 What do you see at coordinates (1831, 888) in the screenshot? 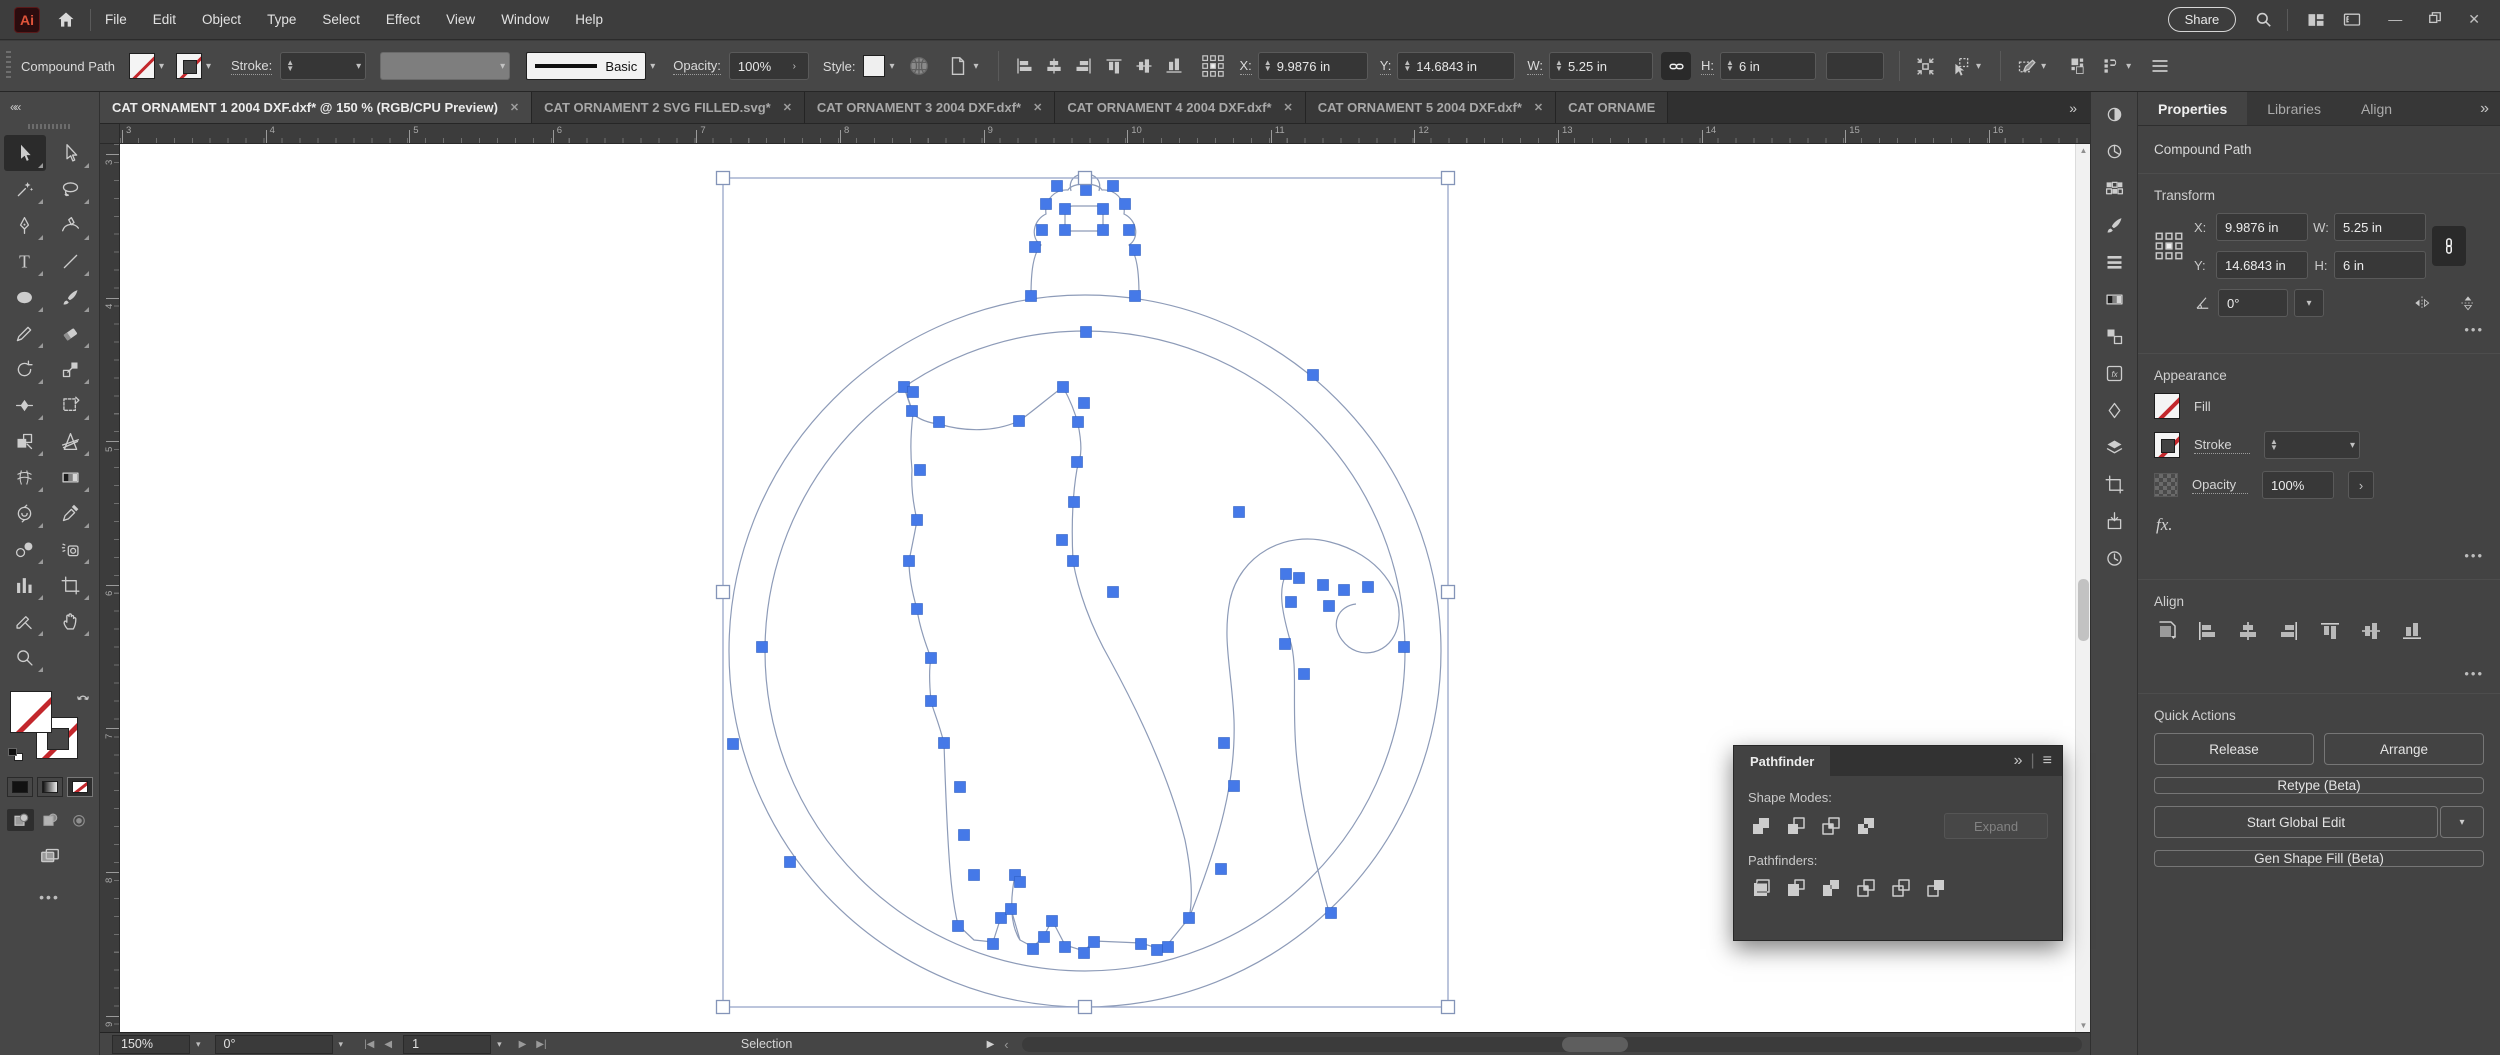
I see `merge-icon` at bounding box center [1831, 888].